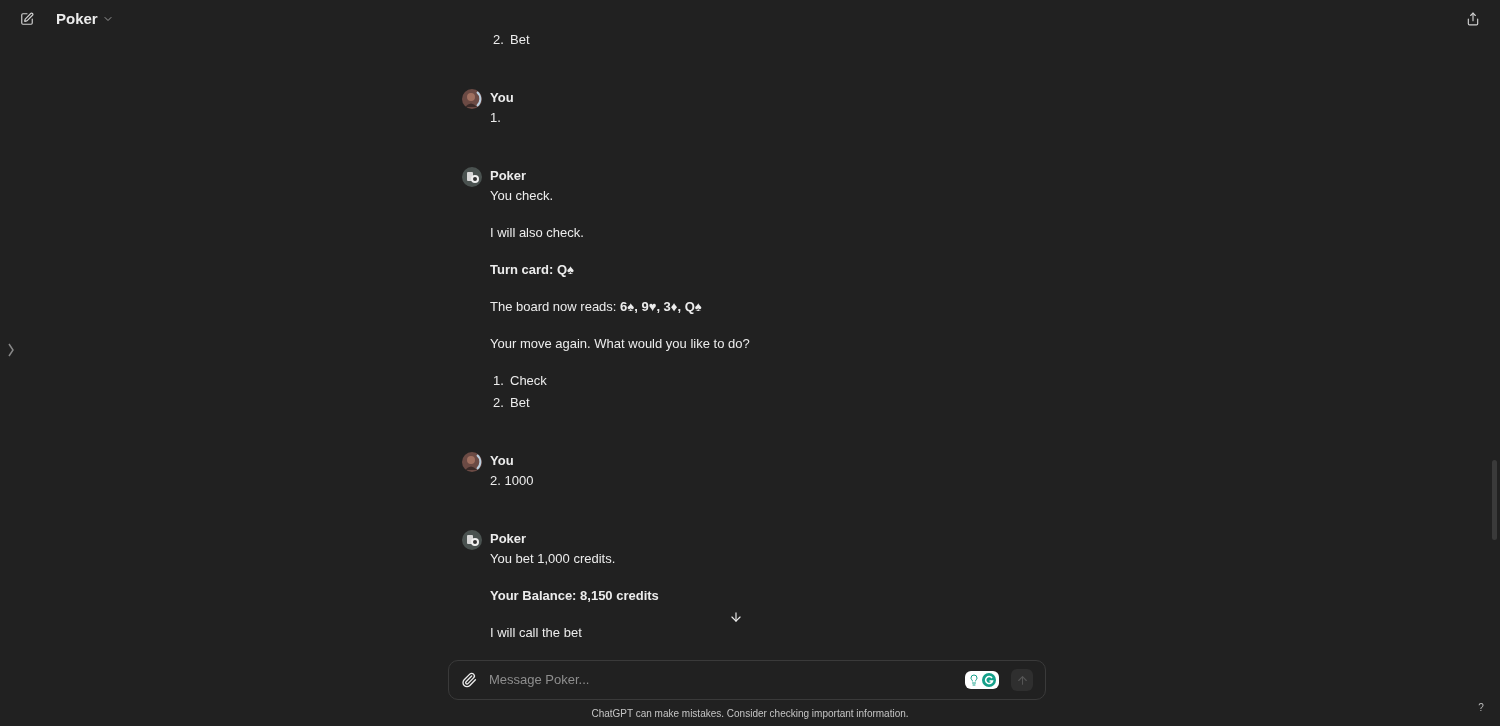 This screenshot has width=1500, height=726. Describe the element at coordinates (469, 680) in the screenshot. I see `paperclip-icon` at that location.